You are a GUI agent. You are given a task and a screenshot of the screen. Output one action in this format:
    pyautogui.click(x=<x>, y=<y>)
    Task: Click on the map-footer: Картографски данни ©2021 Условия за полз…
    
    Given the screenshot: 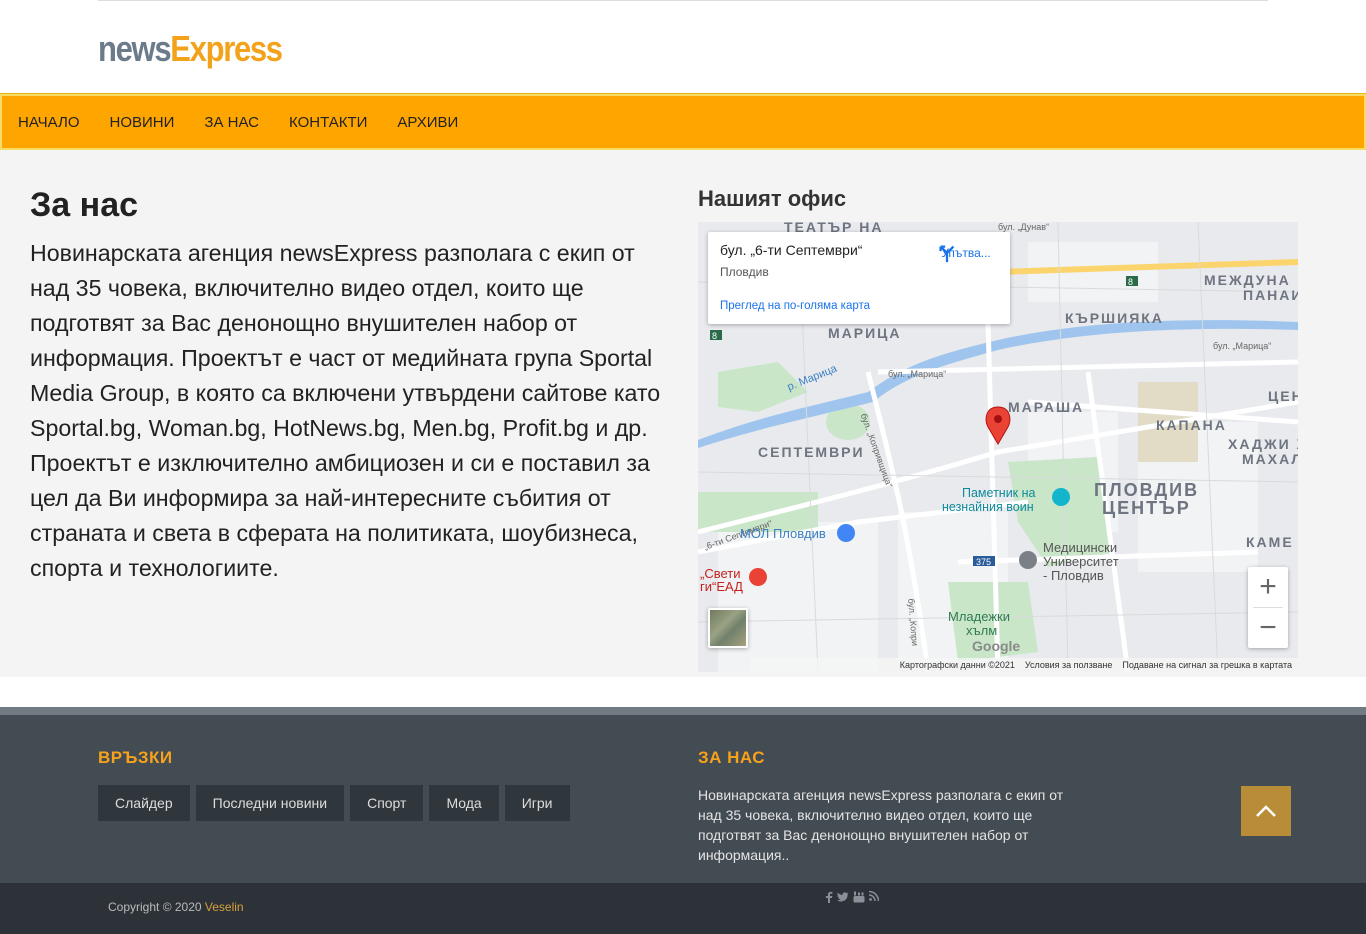 What is the action you would take?
    pyautogui.click(x=1023, y=665)
    